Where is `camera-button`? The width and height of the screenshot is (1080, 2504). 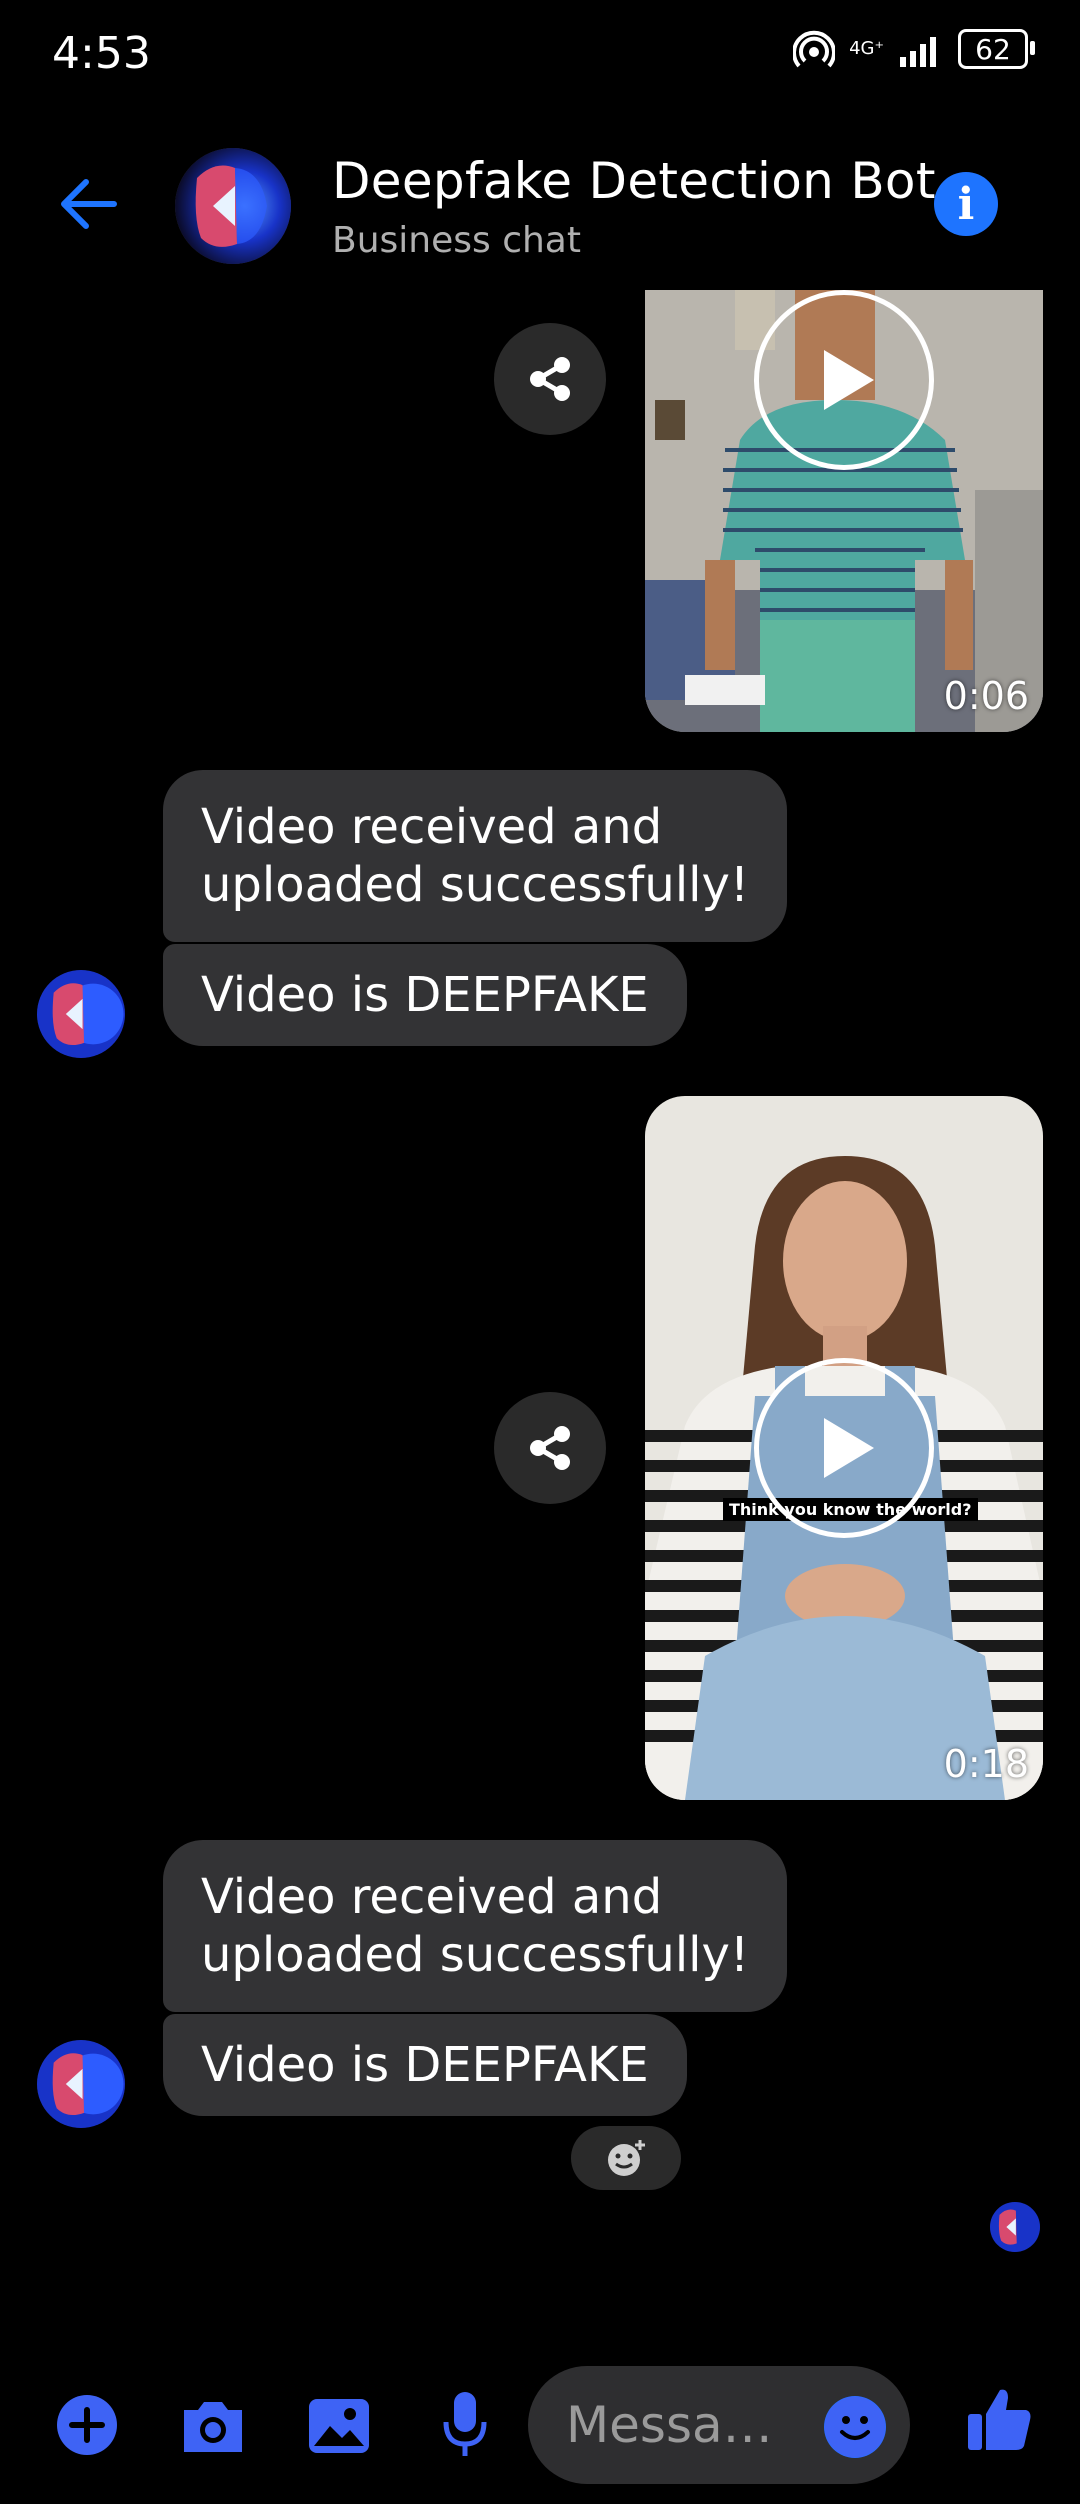
camera-button is located at coordinates (213, 2428).